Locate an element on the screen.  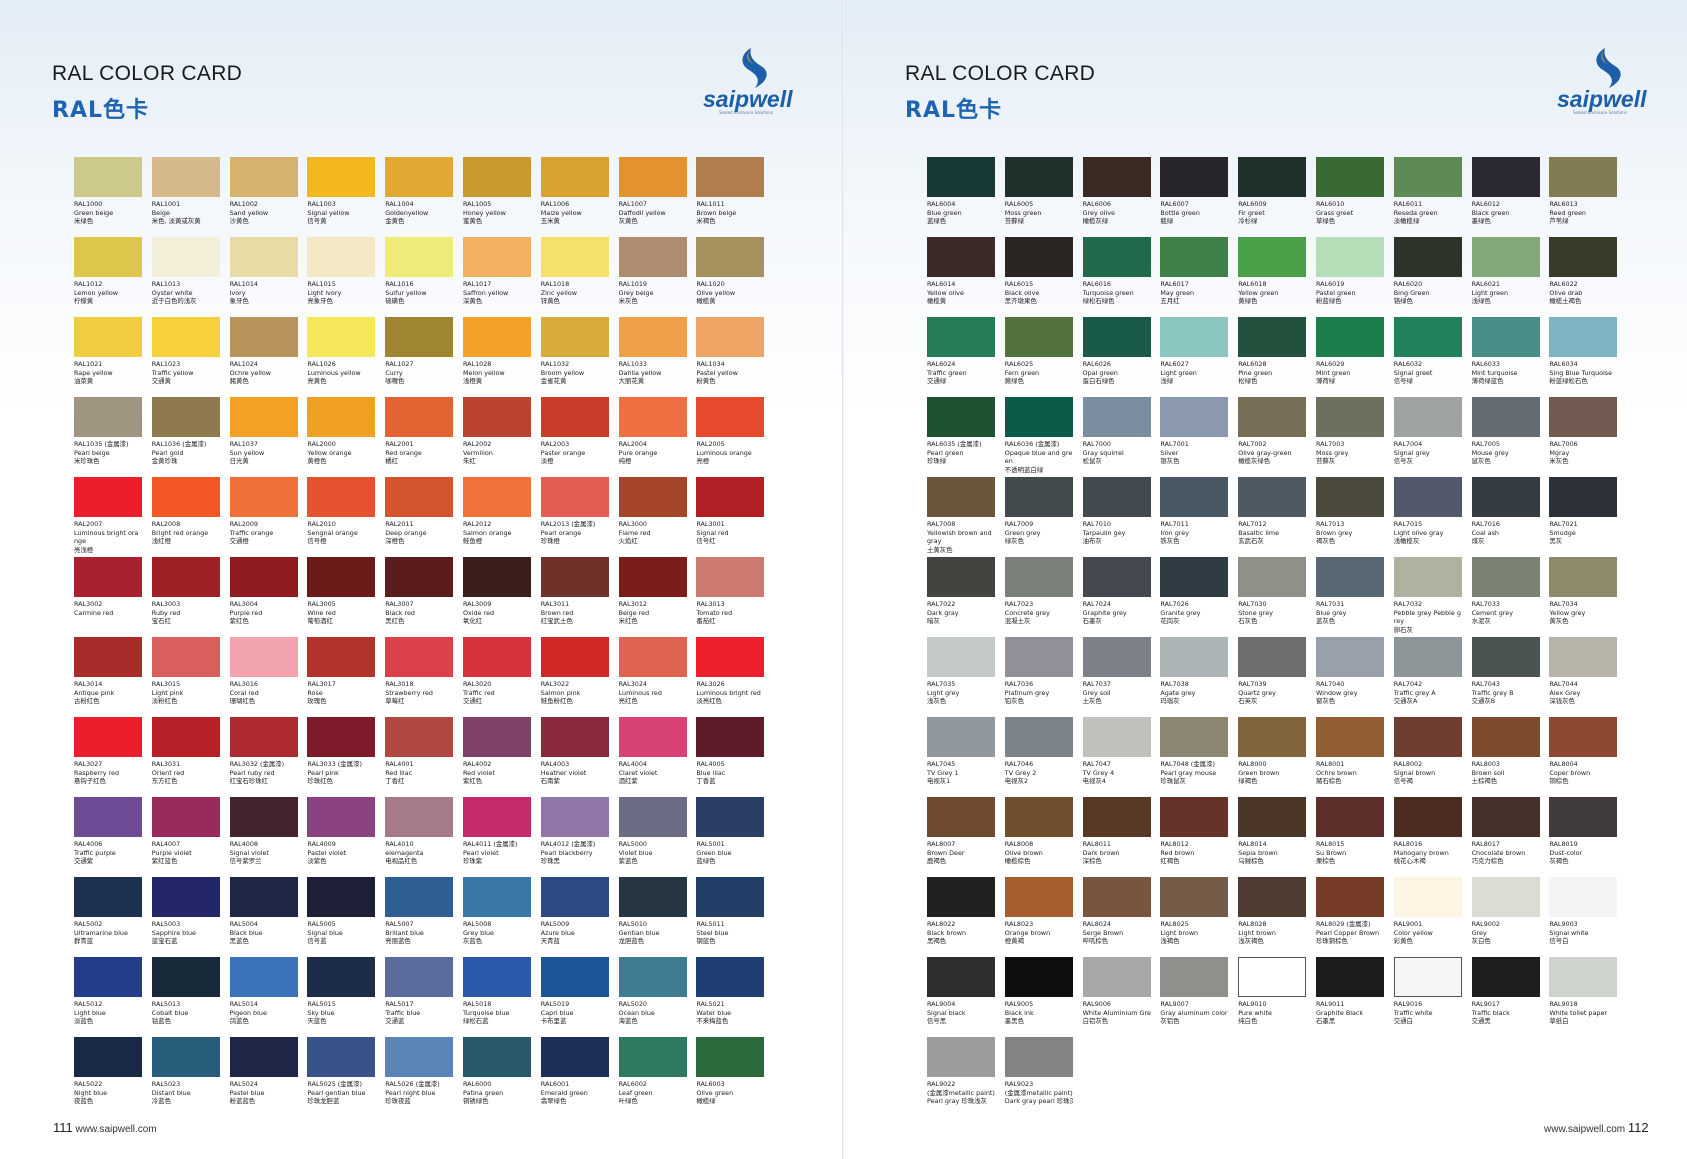
swatch-name-en: Water blue is located at coordinates (714, 1012).